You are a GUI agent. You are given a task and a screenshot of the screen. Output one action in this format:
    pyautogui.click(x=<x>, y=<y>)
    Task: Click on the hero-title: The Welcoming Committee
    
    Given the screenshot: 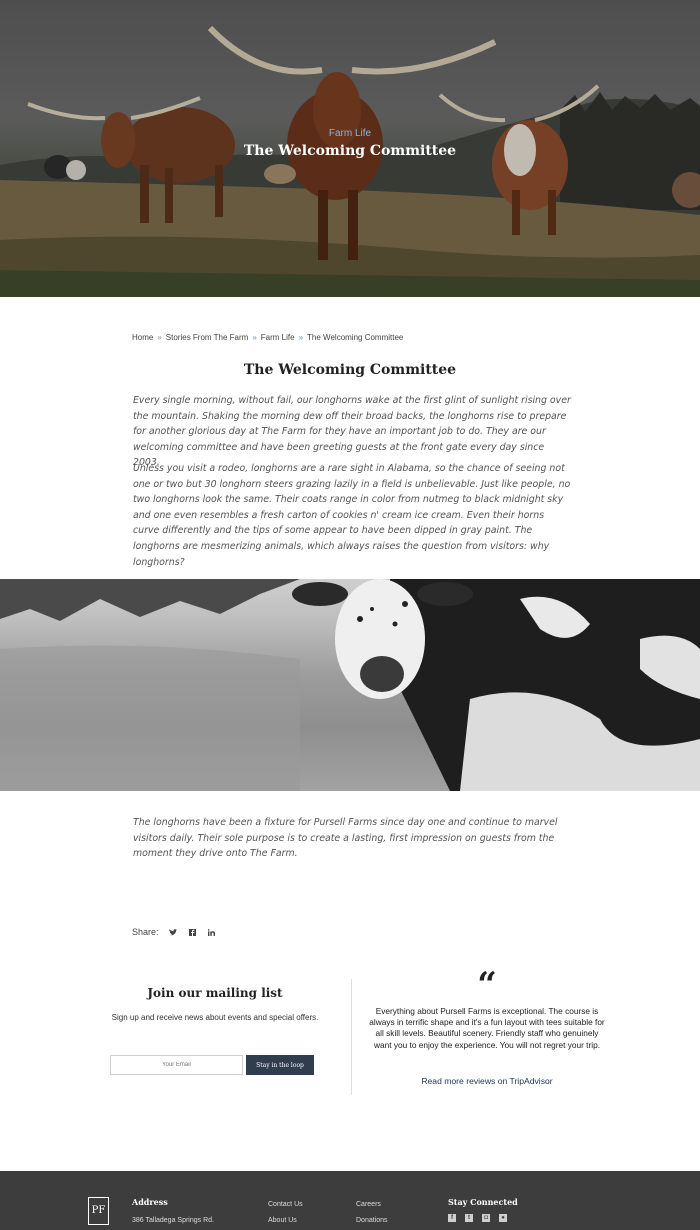 What is the action you would take?
    pyautogui.click(x=350, y=151)
    